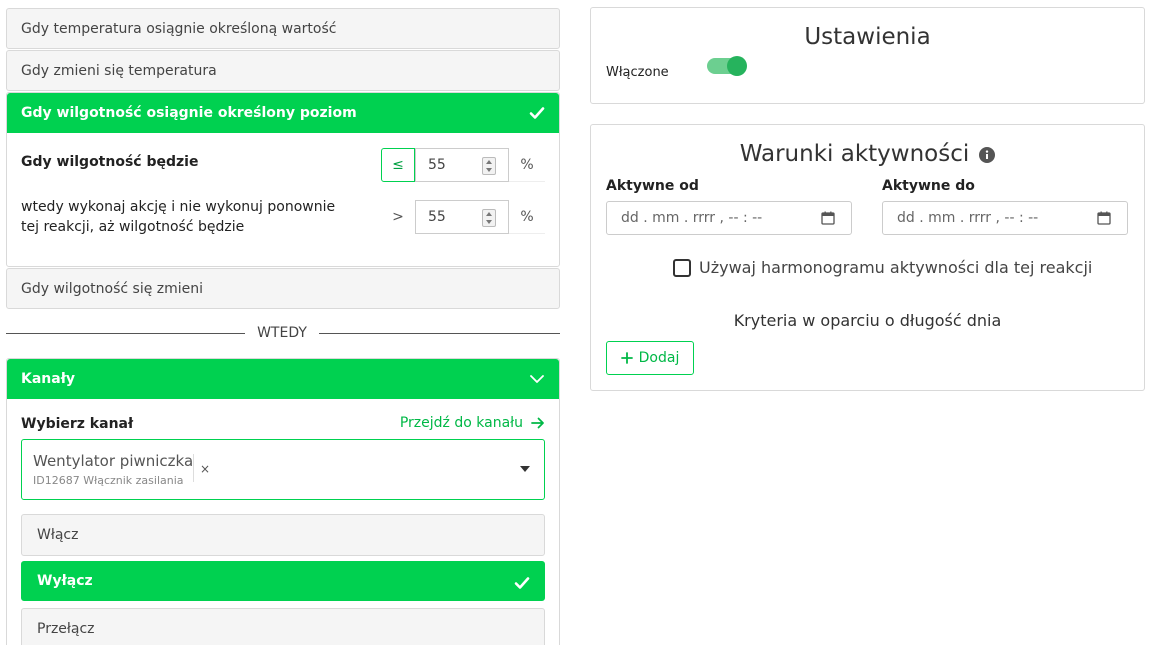  Describe the element at coordinates (58, 535) in the screenshot. I see `action-label: Włącz` at that location.